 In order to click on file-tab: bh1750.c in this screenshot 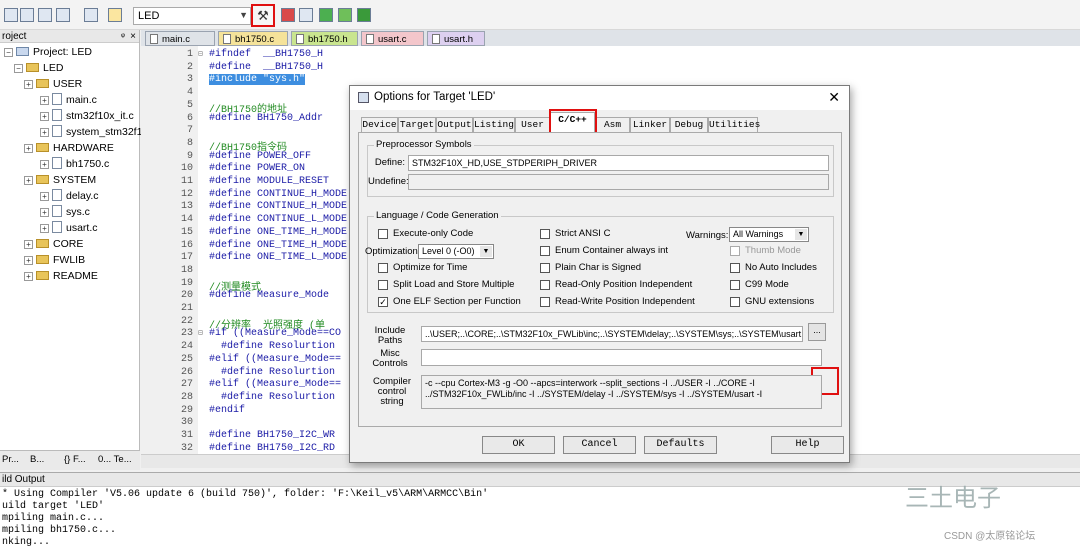, I will do `click(253, 38)`.